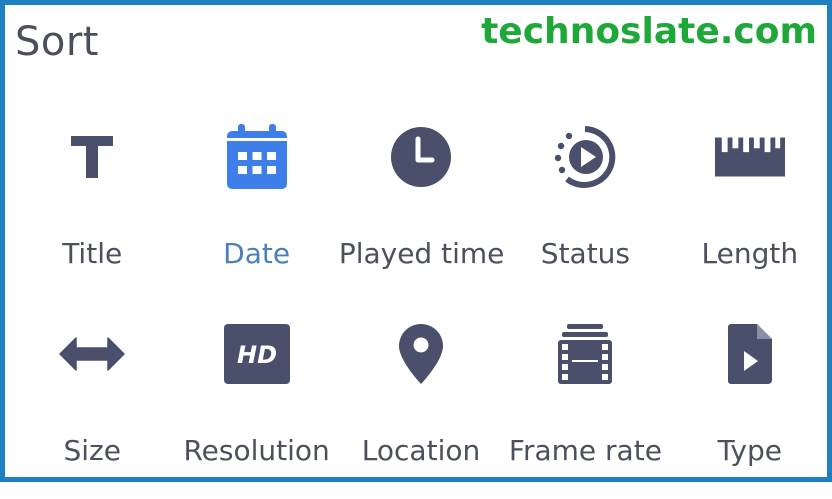  I want to click on watermark: technoslate.com, so click(649, 31).